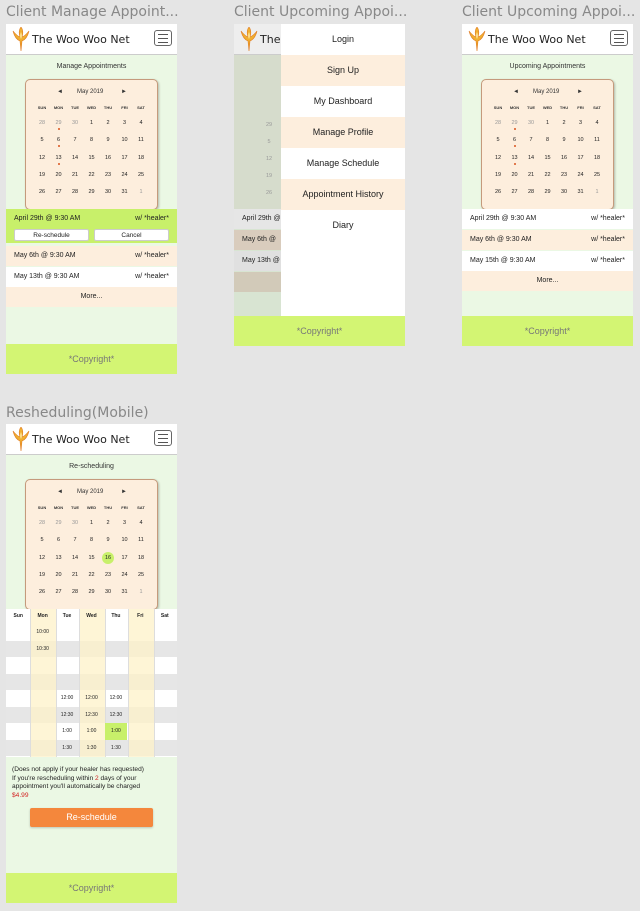 This screenshot has height=911, width=640. Describe the element at coordinates (91, 277) in the screenshot. I see `appointment-row: May 13th @ 9:30 AM w/ *healer*` at that location.